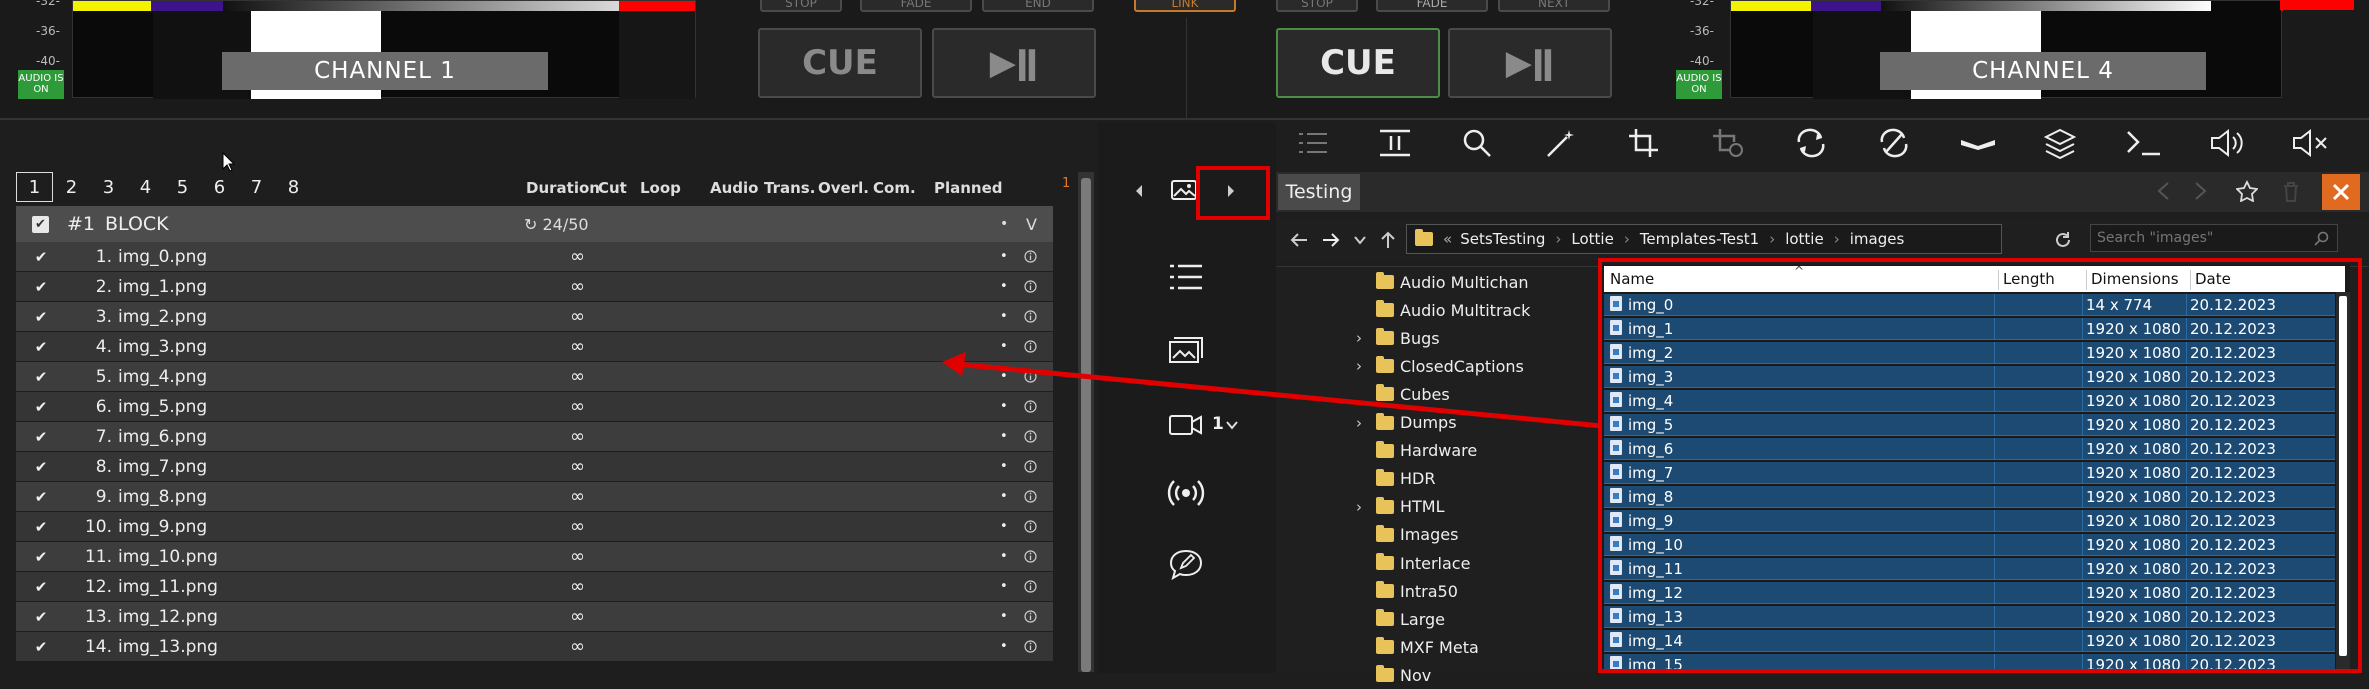  Describe the element at coordinates (1799, 271) in the screenshot. I see `sort-ascending-icon: ^` at that location.